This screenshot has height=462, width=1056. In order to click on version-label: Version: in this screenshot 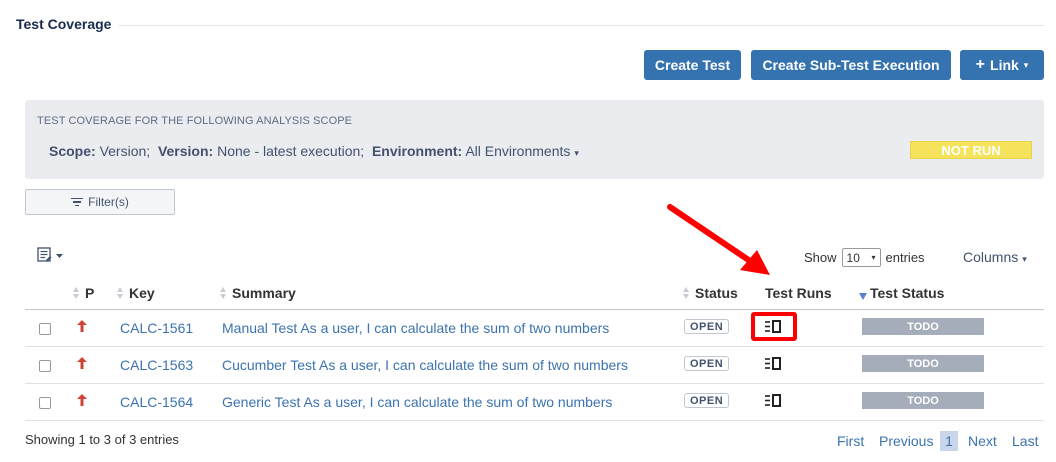, I will do `click(185, 151)`.